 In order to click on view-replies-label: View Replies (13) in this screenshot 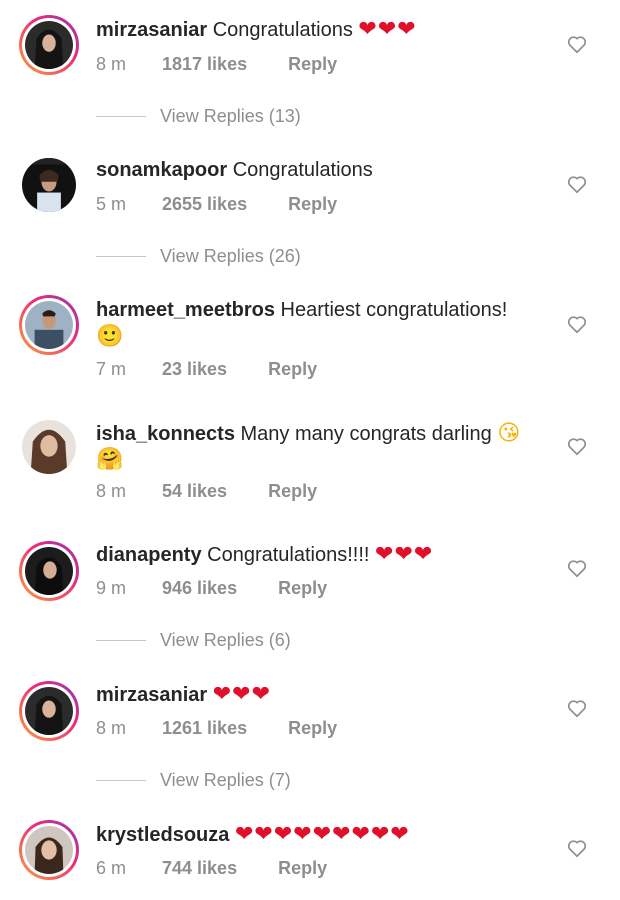, I will do `click(230, 116)`.